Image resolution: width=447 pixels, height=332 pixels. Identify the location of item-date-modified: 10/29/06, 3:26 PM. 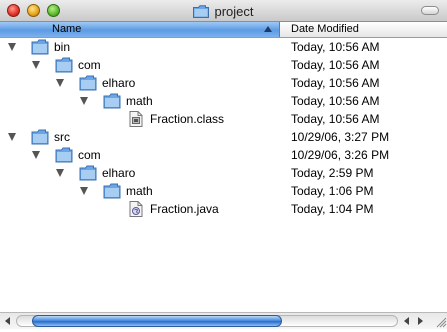
(340, 155).